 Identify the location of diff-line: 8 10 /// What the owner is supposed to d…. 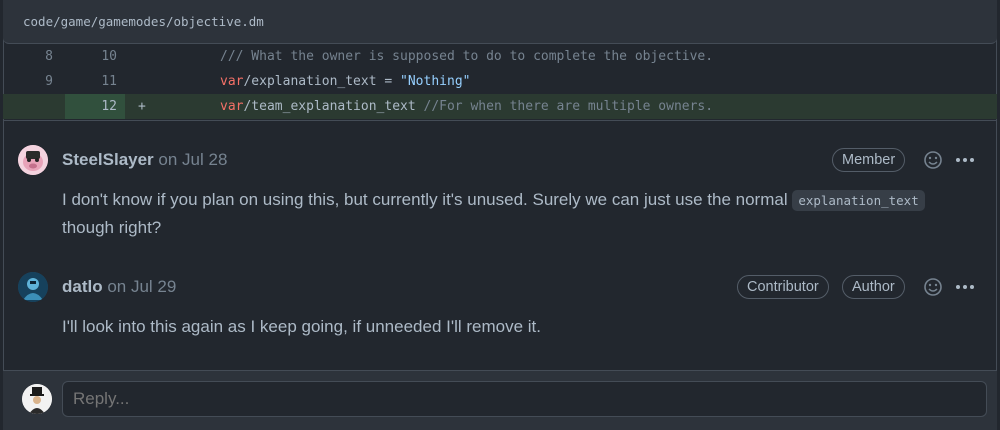
(500, 56).